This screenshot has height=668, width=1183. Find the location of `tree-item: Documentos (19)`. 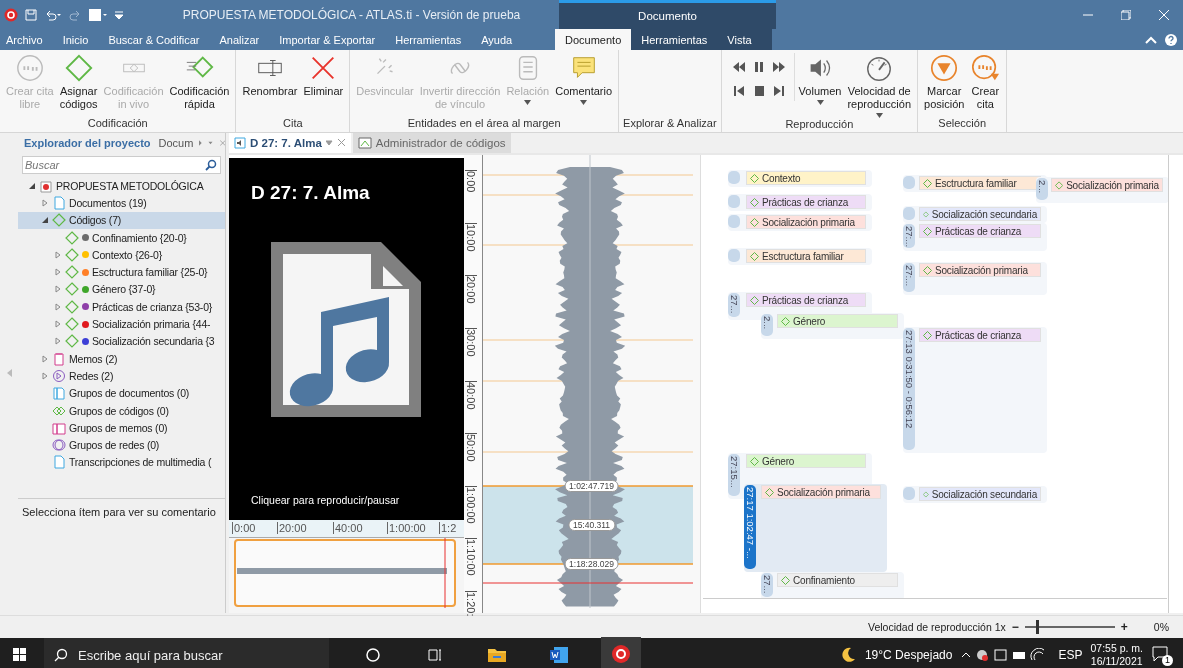

tree-item: Documentos (19) is located at coordinates (121, 203).